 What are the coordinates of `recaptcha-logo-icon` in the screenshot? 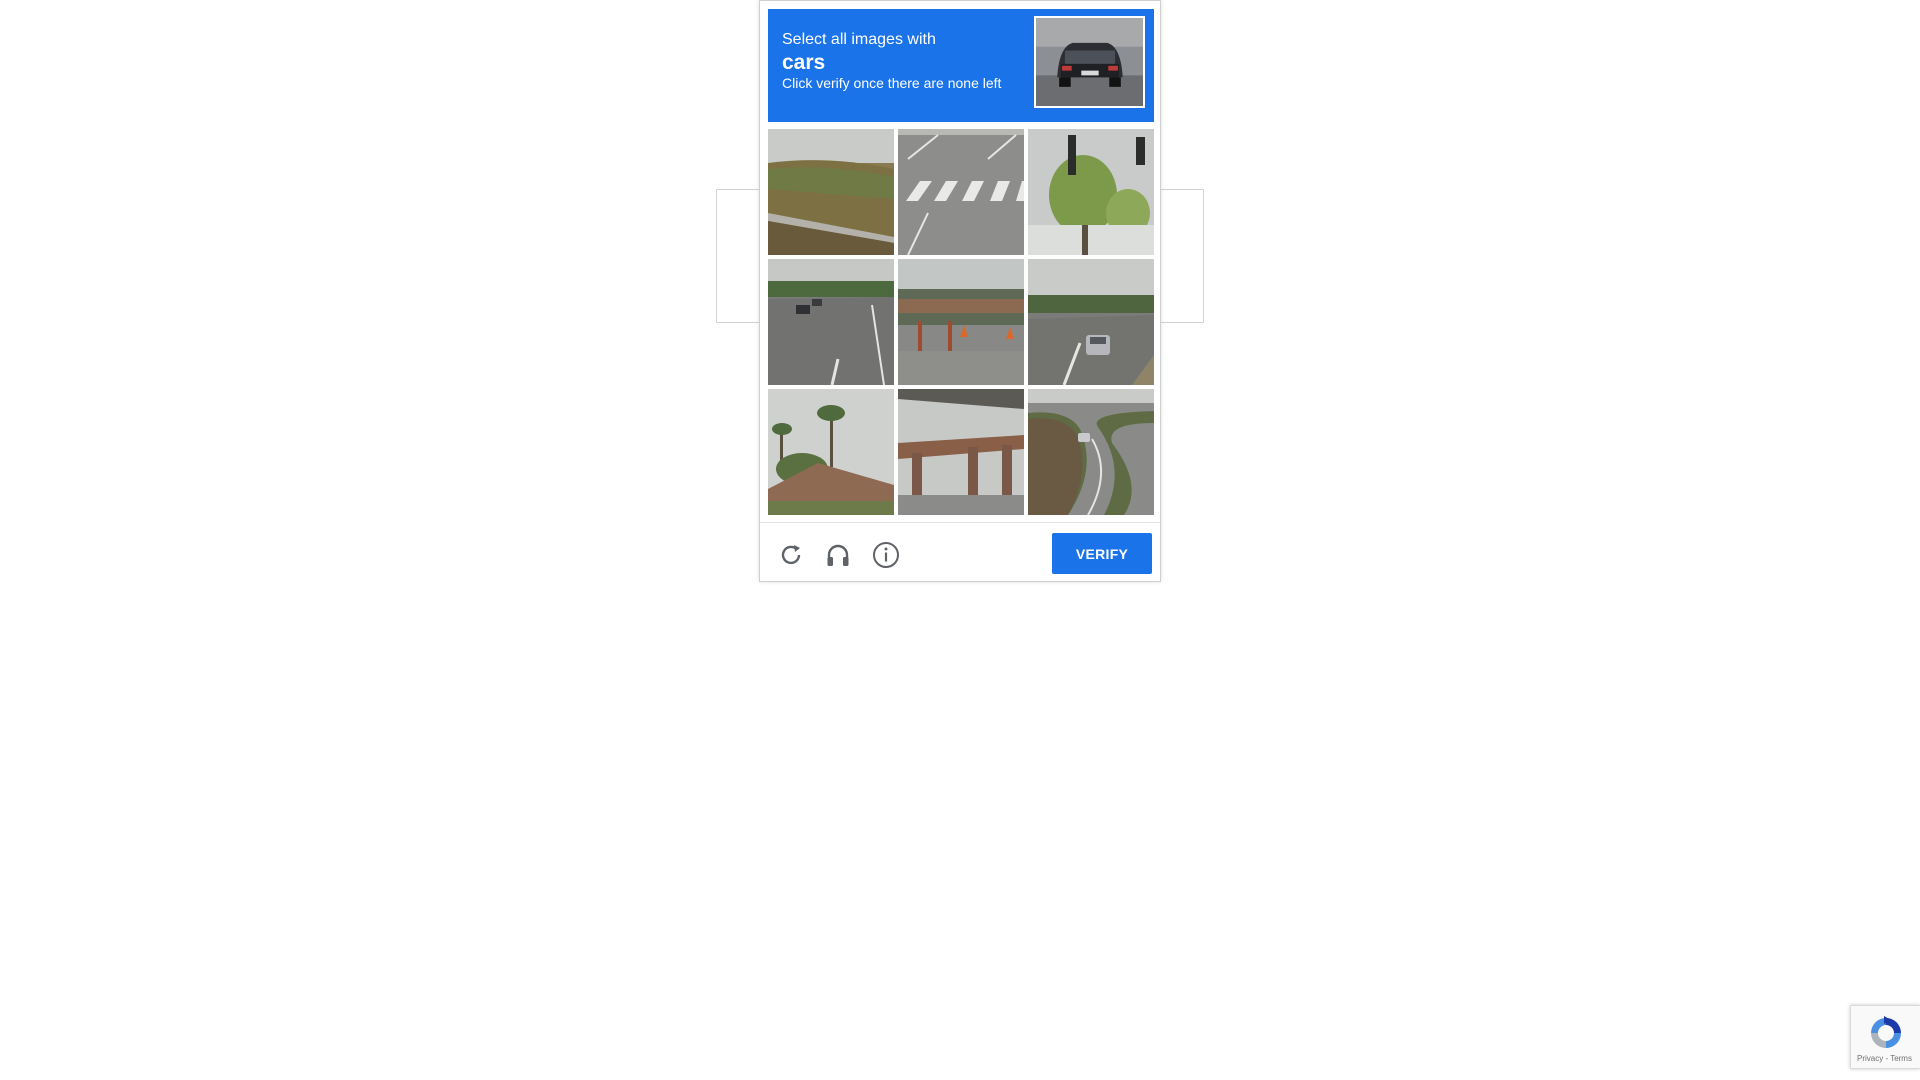 It's located at (1886, 1033).